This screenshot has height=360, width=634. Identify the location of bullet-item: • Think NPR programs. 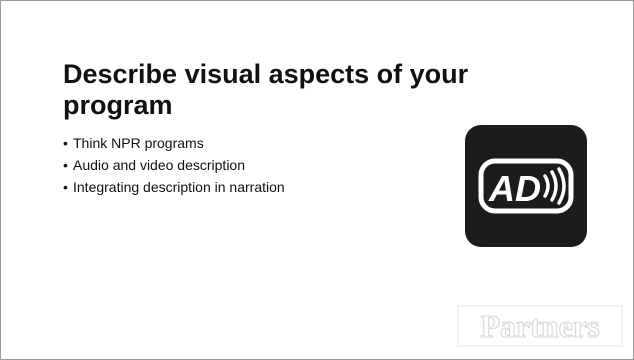
(174, 143).